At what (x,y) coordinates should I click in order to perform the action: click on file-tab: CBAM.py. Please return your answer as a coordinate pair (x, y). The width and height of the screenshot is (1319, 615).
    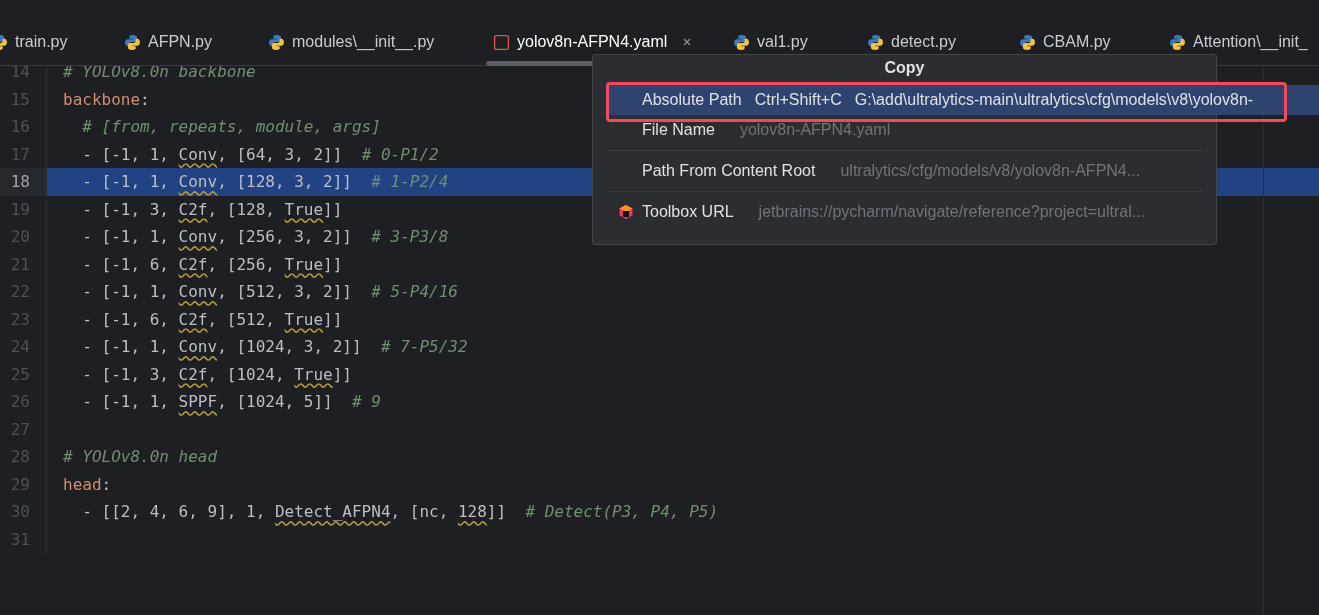
    Looking at the image, I should click on (1094, 42).